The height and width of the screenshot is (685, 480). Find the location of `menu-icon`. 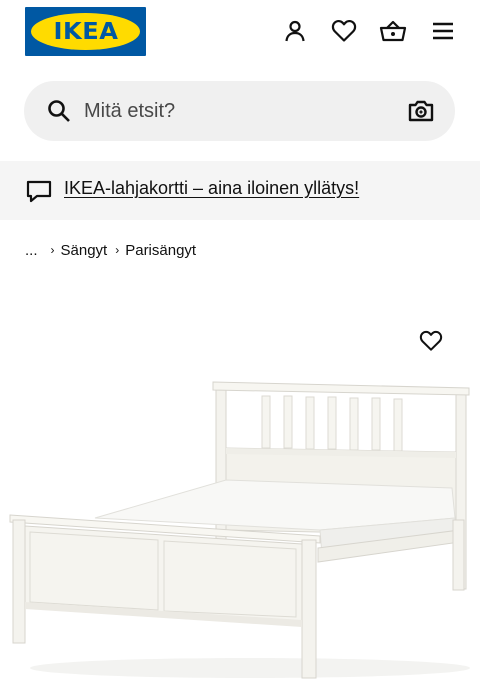

menu-icon is located at coordinates (443, 31).